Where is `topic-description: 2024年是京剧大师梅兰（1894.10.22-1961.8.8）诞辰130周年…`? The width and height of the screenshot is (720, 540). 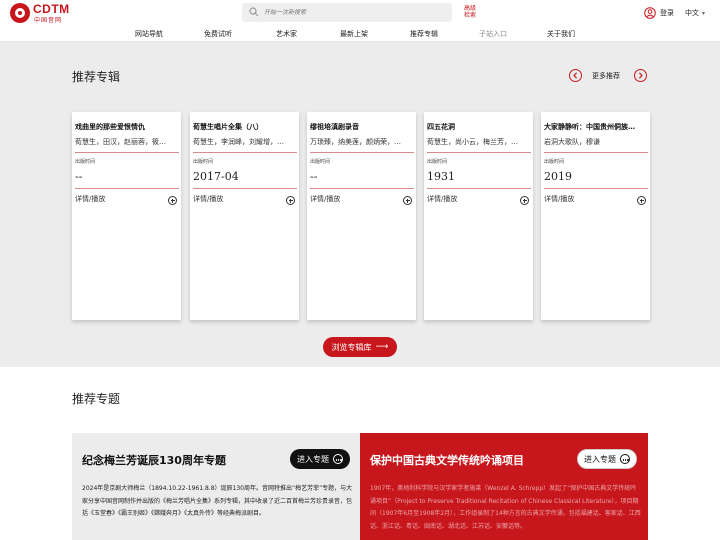 topic-description: 2024年是京剧大师梅兰（1894.10.22-1961.8.8）诞辰130周年… is located at coordinates (217, 501).